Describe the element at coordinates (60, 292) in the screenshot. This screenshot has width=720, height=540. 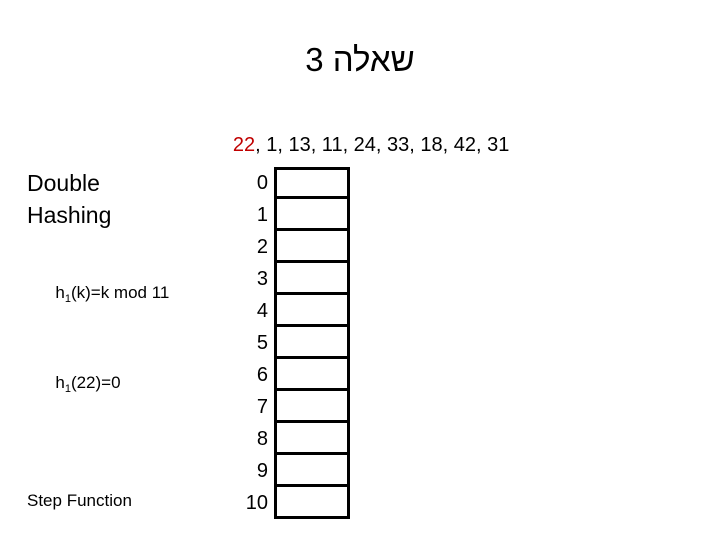
I see `primary-hash-name: h` at that location.